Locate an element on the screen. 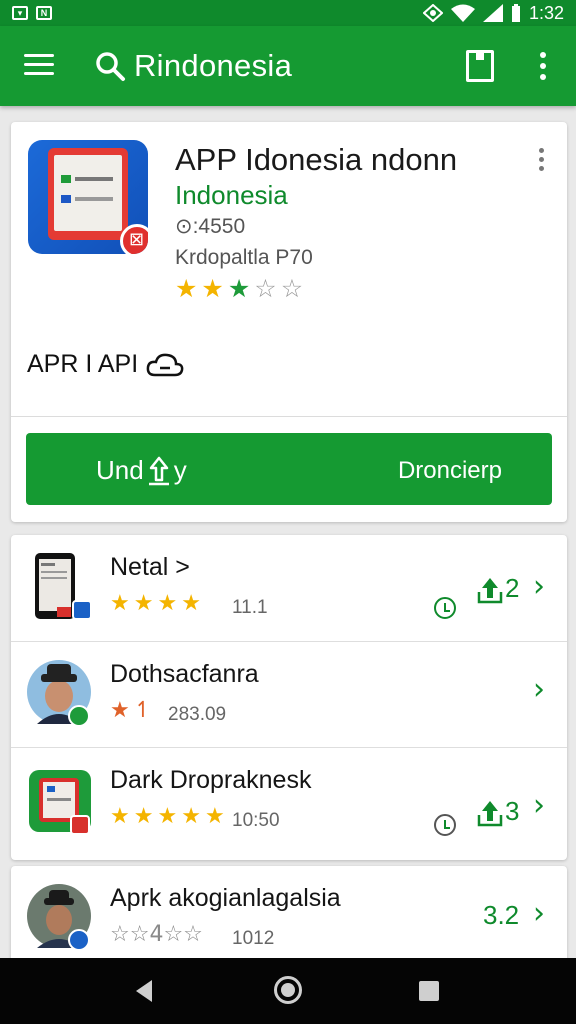 The image size is (576, 1024). download-count: 3.2 is located at coordinates (501, 915).